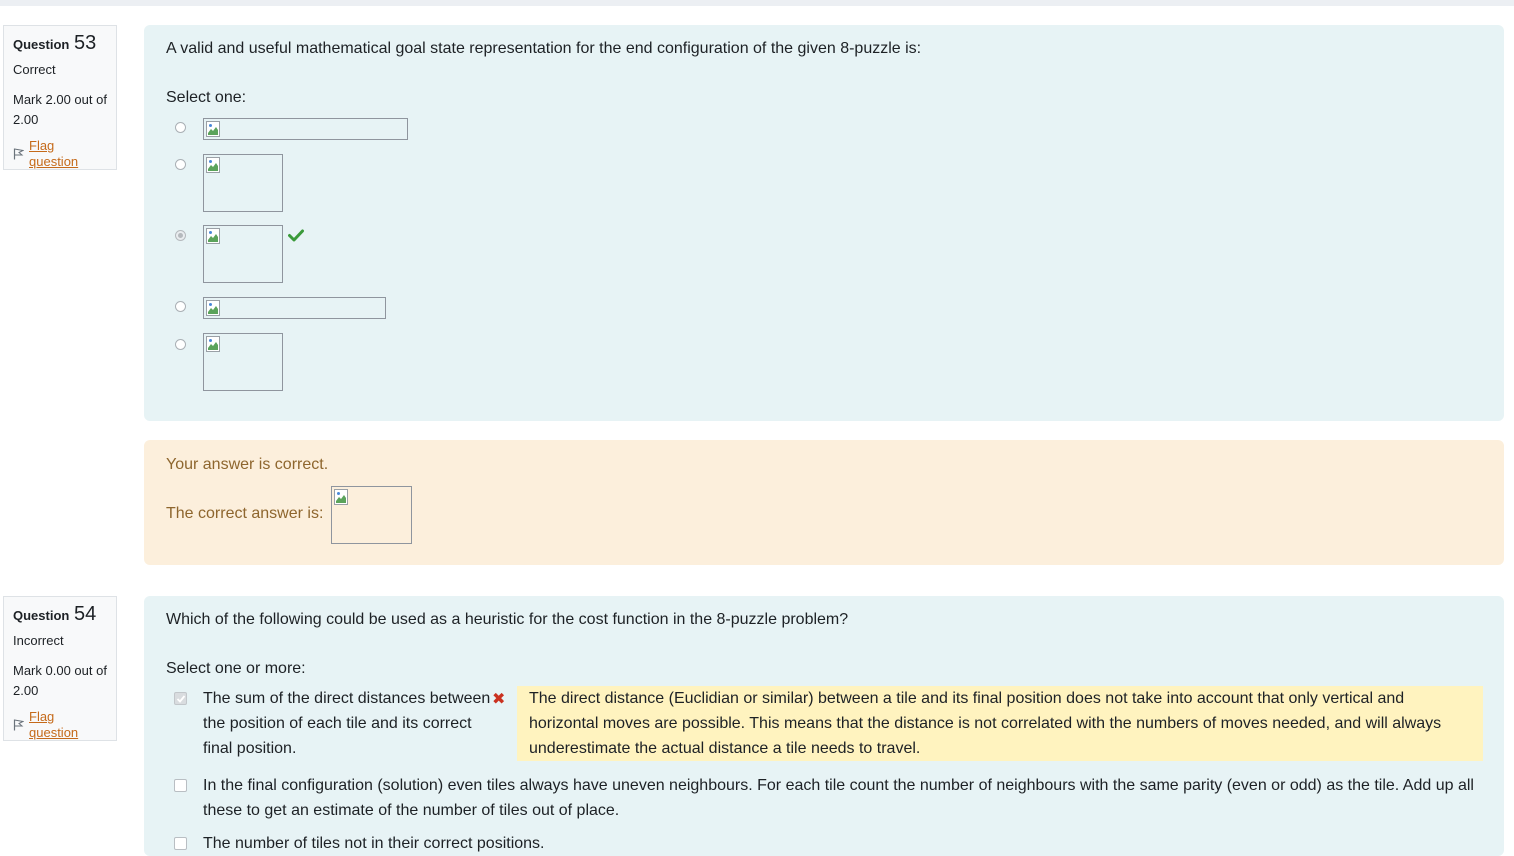 This screenshot has width=1514, height=856. What do you see at coordinates (247, 464) in the screenshot?
I see `general-feedback: Your answer is correct.` at bounding box center [247, 464].